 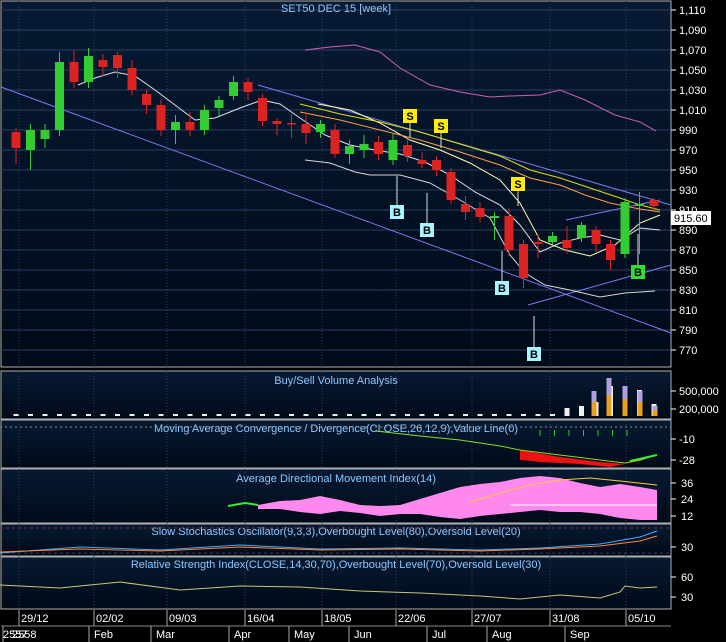 What do you see at coordinates (488, 619) in the screenshot?
I see `x-tick-label: 27/07` at bounding box center [488, 619].